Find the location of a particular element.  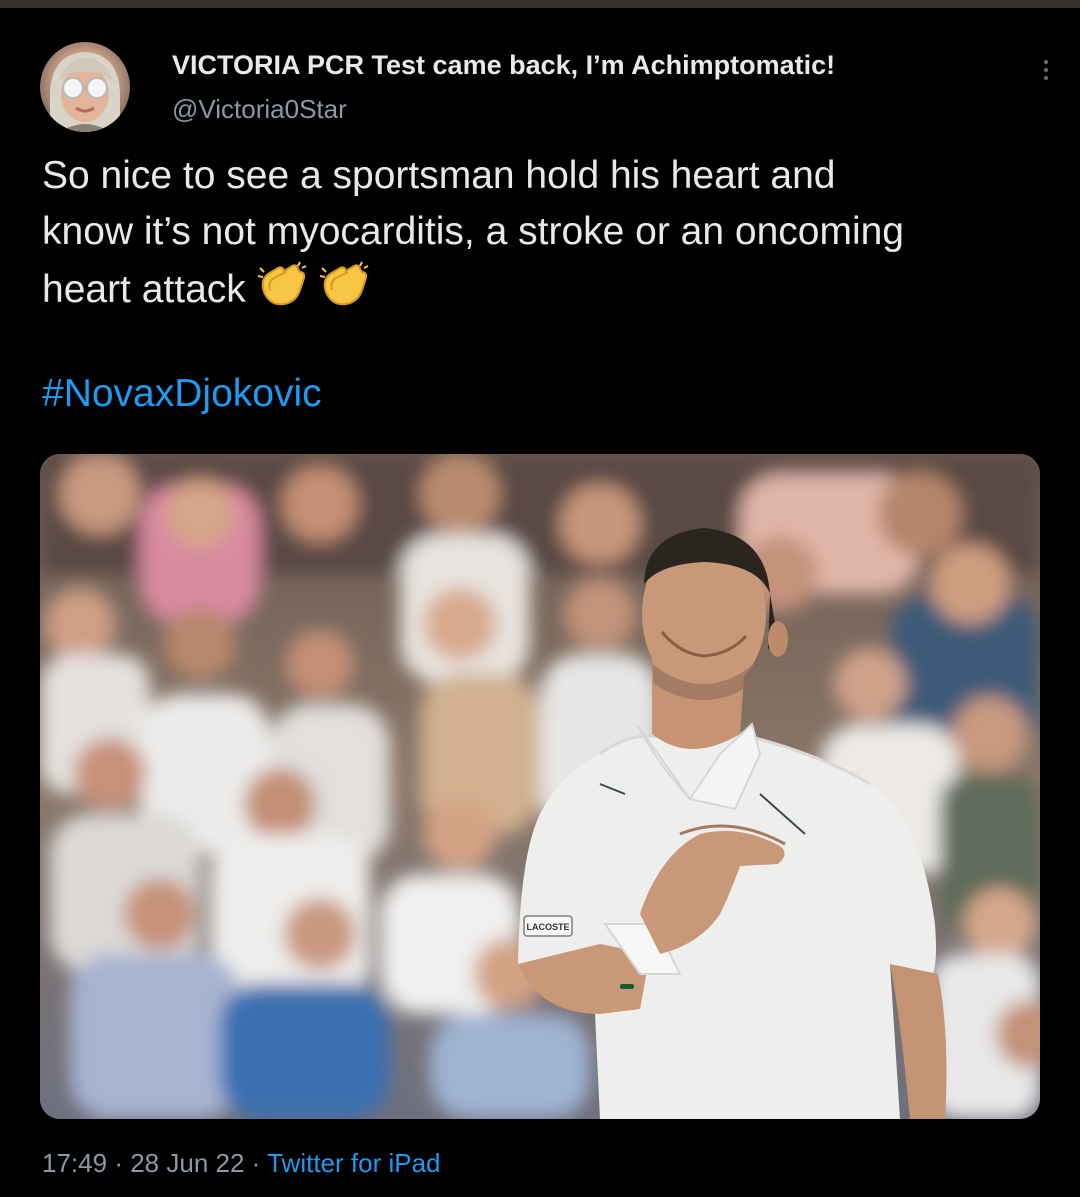

window-top-strip is located at coordinates (540, 4).